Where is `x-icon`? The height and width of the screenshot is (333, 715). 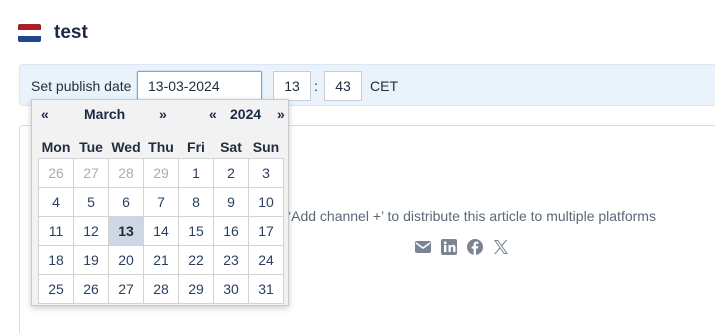 x-icon is located at coordinates (501, 247).